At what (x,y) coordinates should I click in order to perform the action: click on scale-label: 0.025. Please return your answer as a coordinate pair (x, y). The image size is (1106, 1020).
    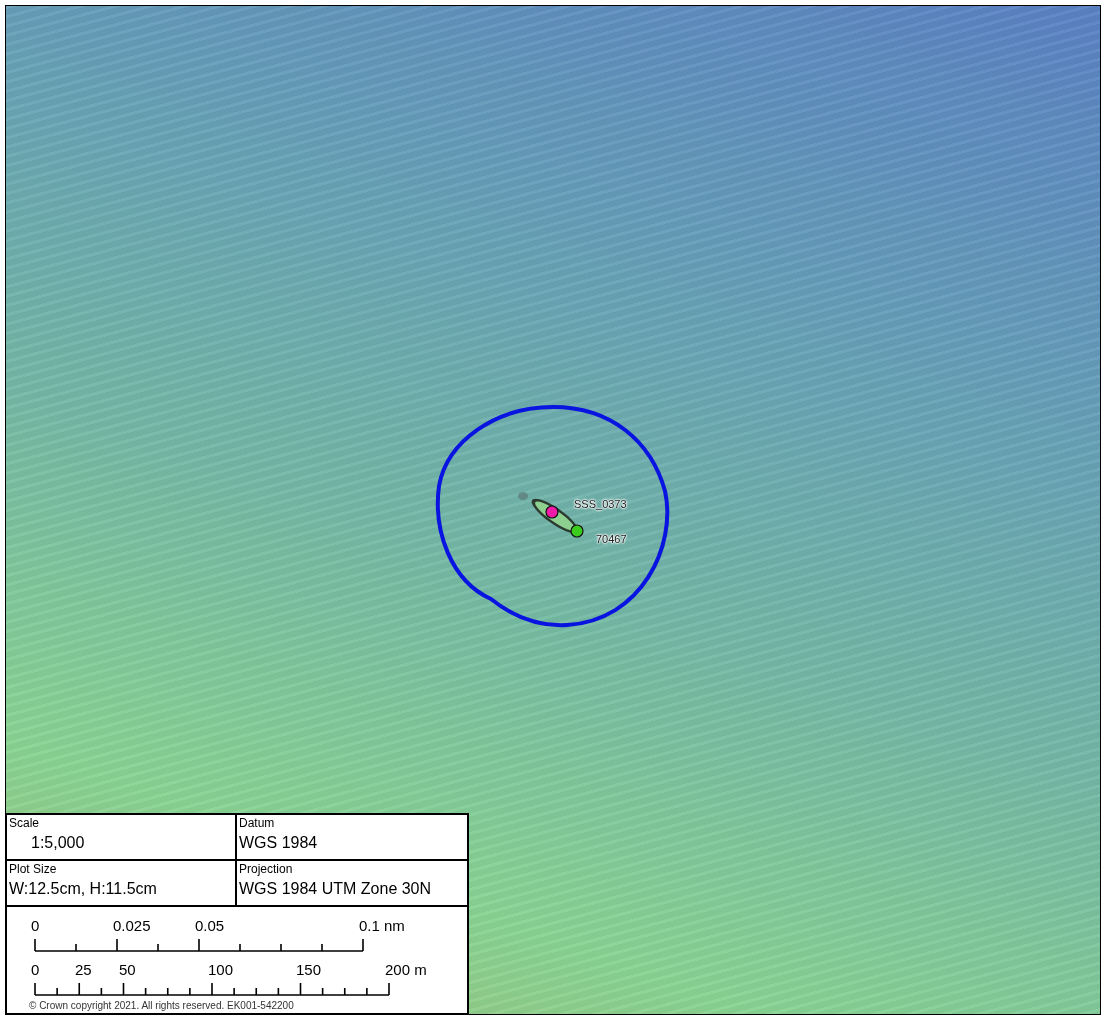
    Looking at the image, I should click on (132, 925).